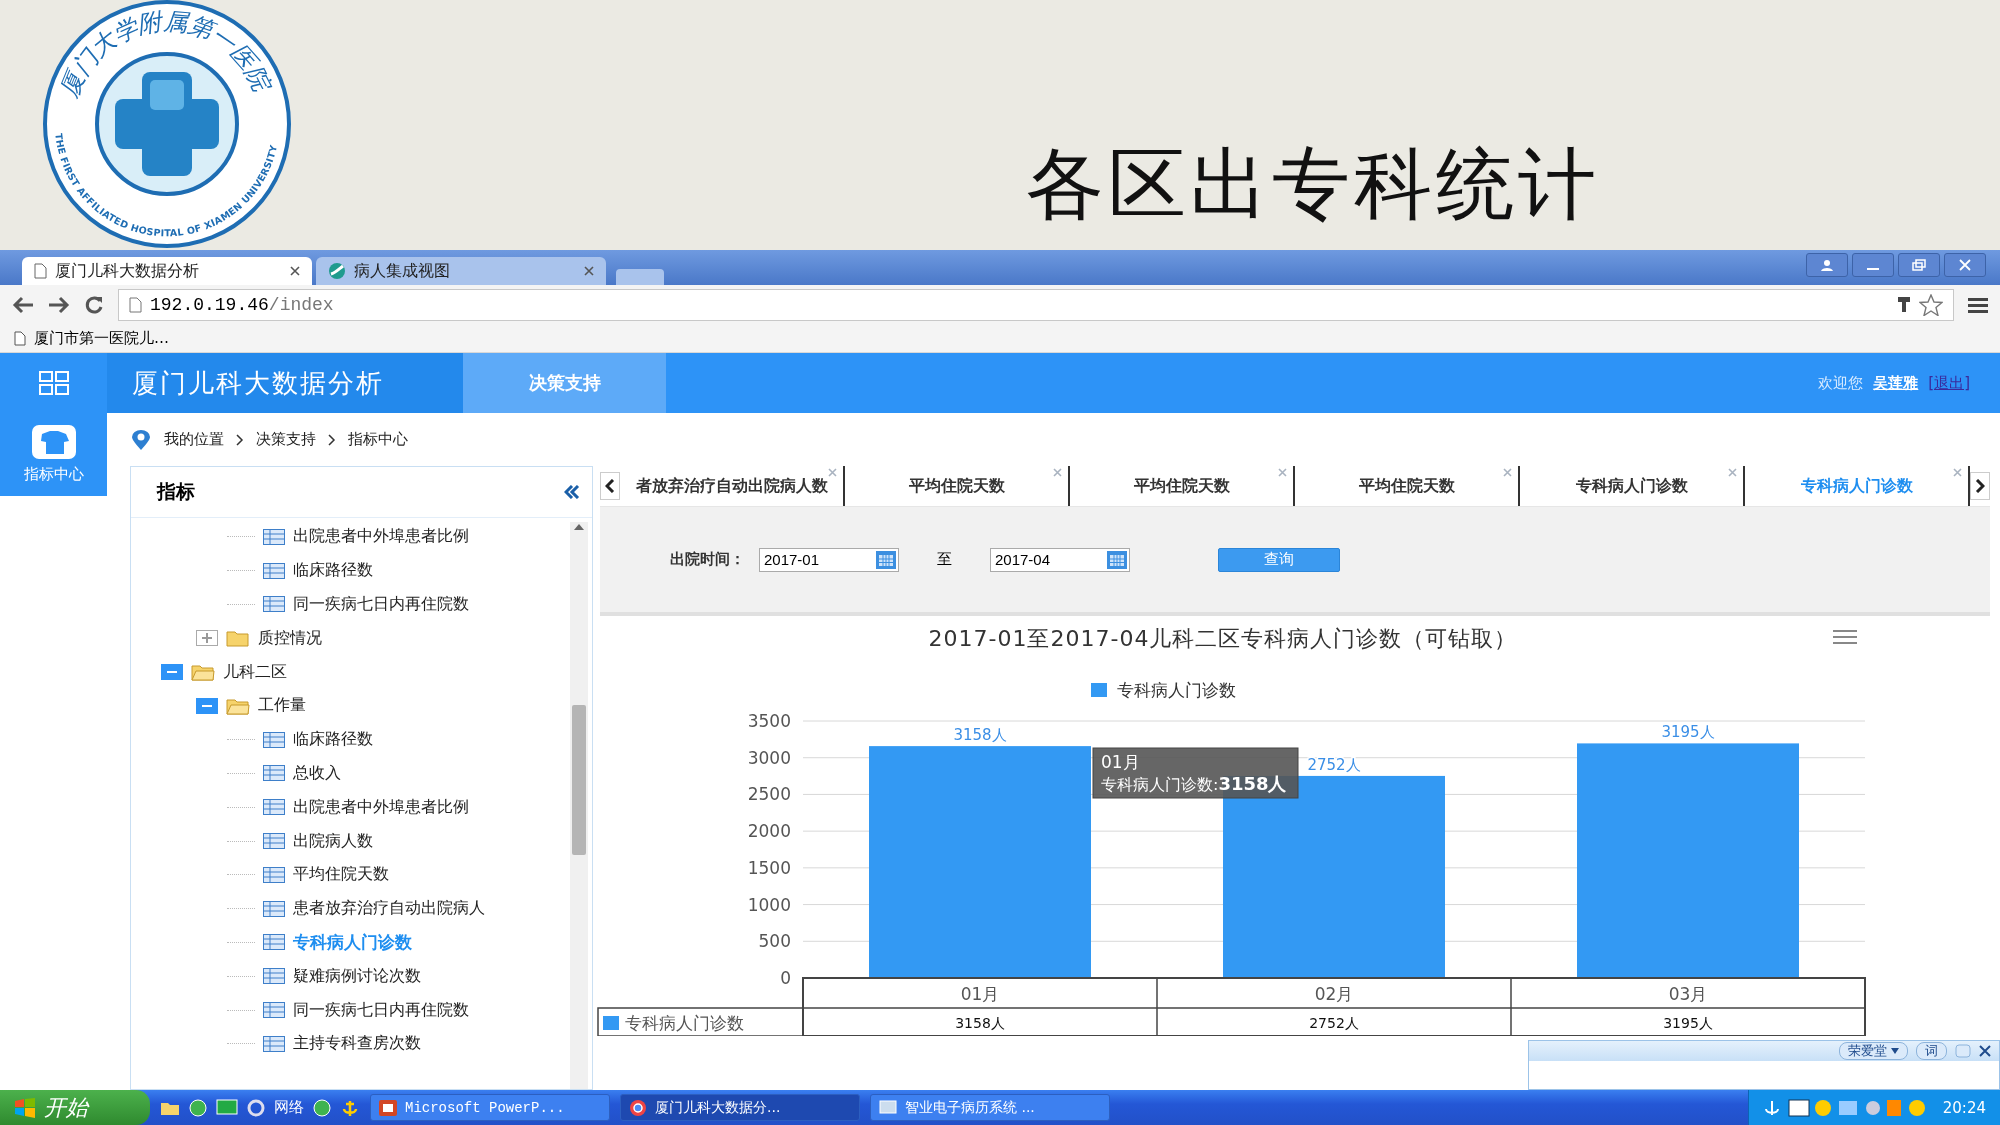 This screenshot has width=2000, height=1125. I want to click on field-label: 出院时间：, so click(707, 559).